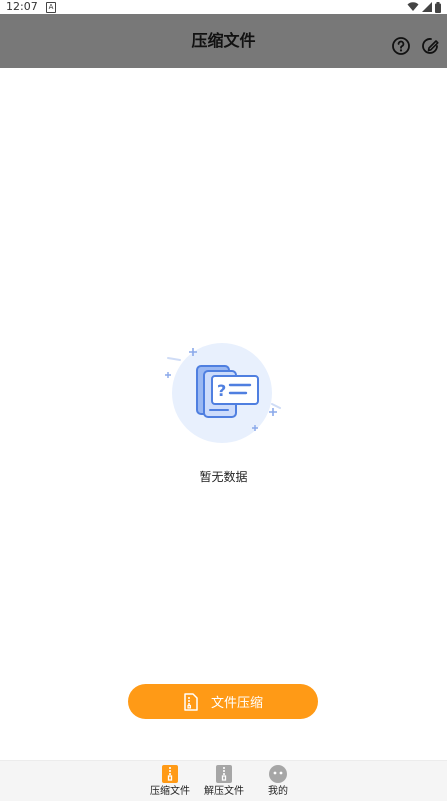  Describe the element at coordinates (191, 701) in the screenshot. I see `file-zip-icon` at that location.